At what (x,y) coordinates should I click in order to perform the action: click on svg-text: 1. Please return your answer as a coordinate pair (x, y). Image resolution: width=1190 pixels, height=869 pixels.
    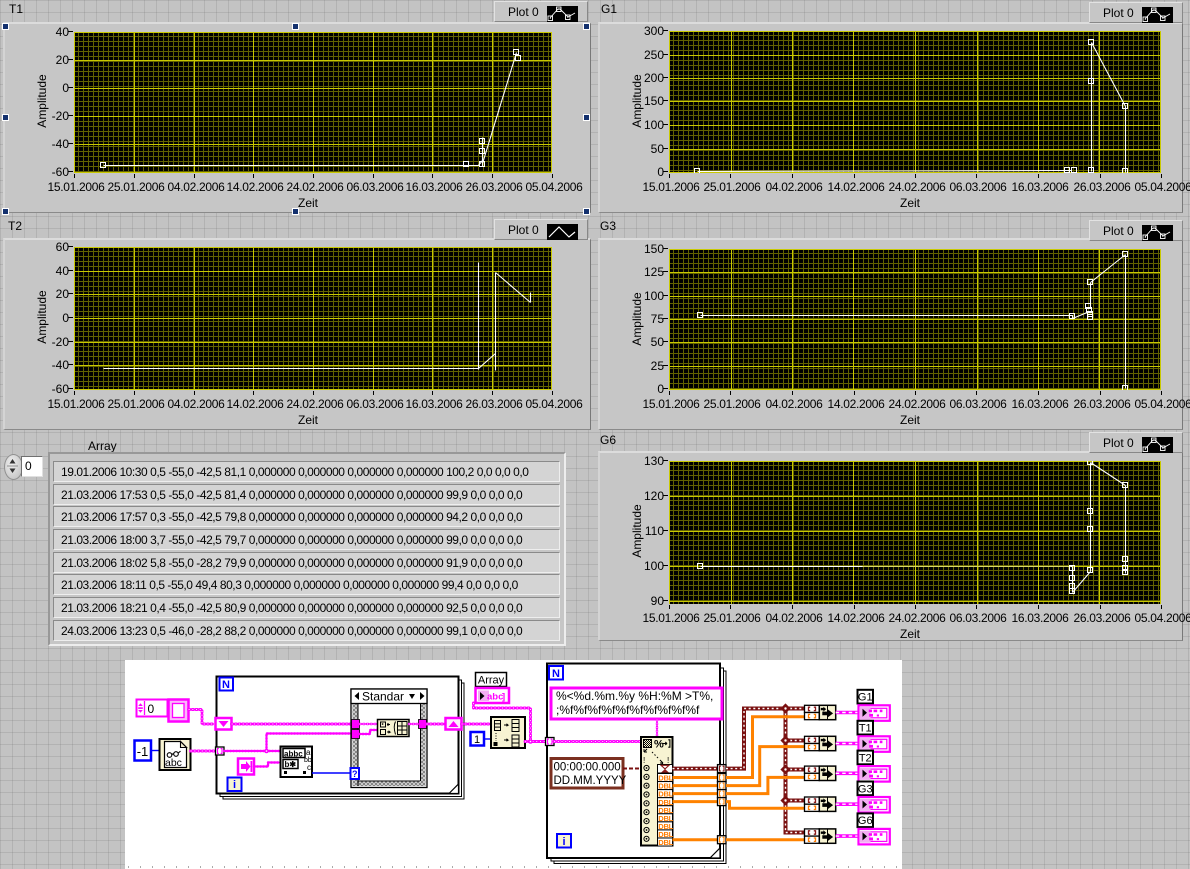
    Looking at the image, I should click on (477, 740).